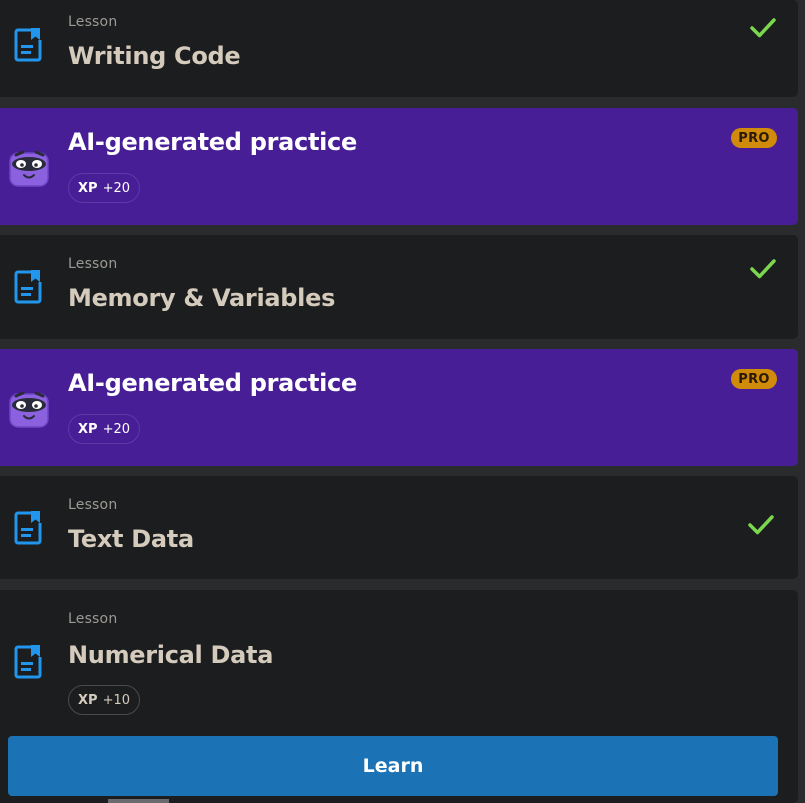 Image resolution: width=805 pixels, height=803 pixels. What do you see at coordinates (399, 527) in the screenshot?
I see `lesson-card-text-data: Lesson Text Data` at bounding box center [399, 527].